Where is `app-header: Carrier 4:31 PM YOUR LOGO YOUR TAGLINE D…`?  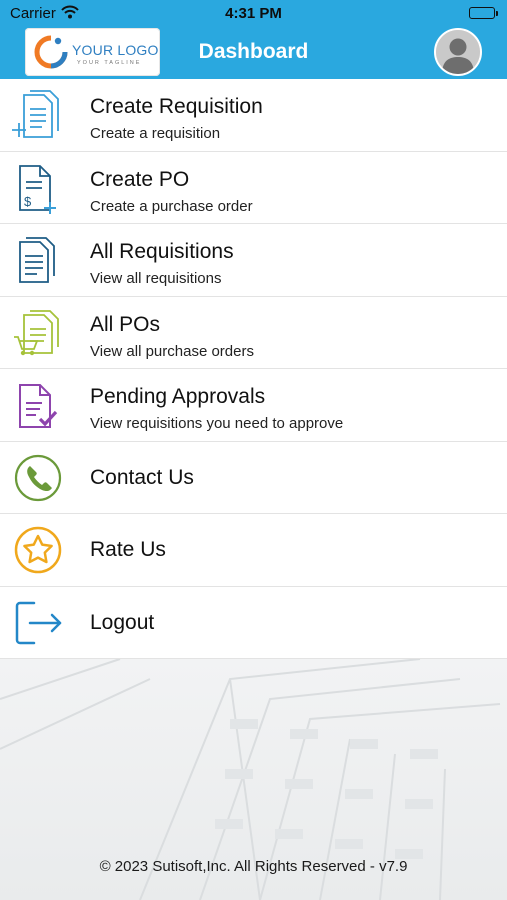
app-header: Carrier 4:31 PM YOUR LOGO YOUR TAGLINE D… is located at coordinates (253, 39).